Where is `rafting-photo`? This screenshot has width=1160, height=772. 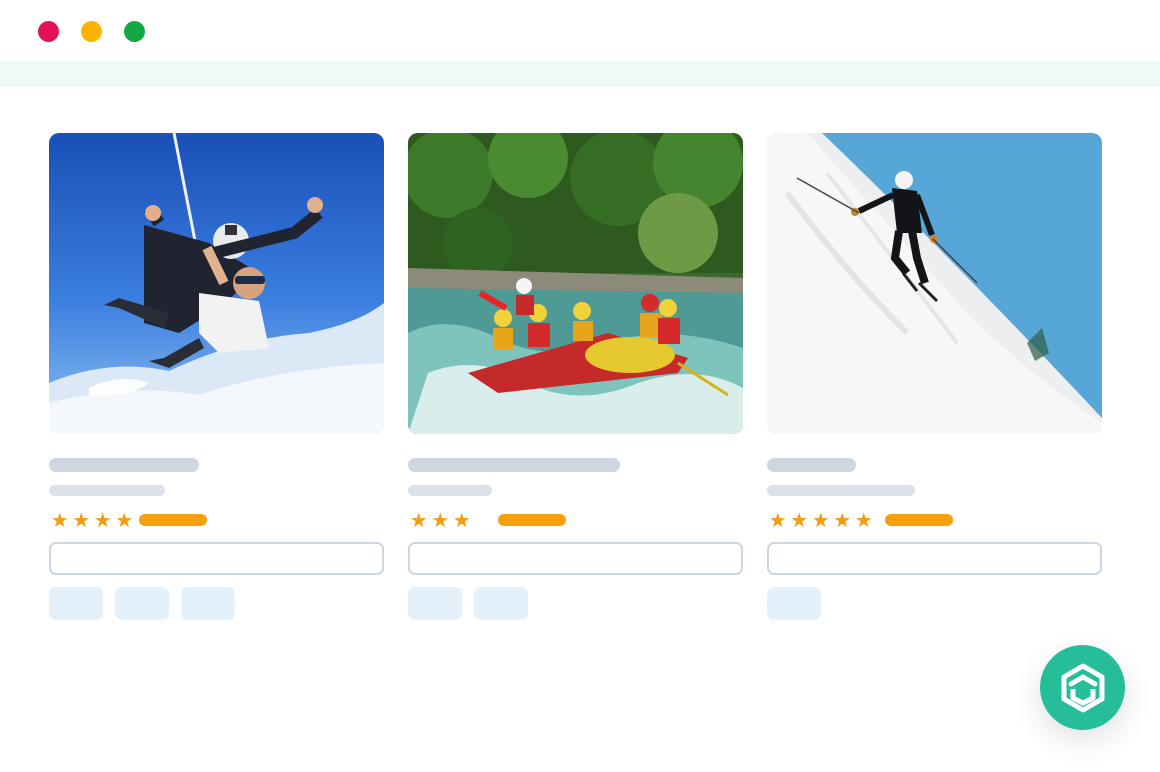
rafting-photo is located at coordinates (575, 283).